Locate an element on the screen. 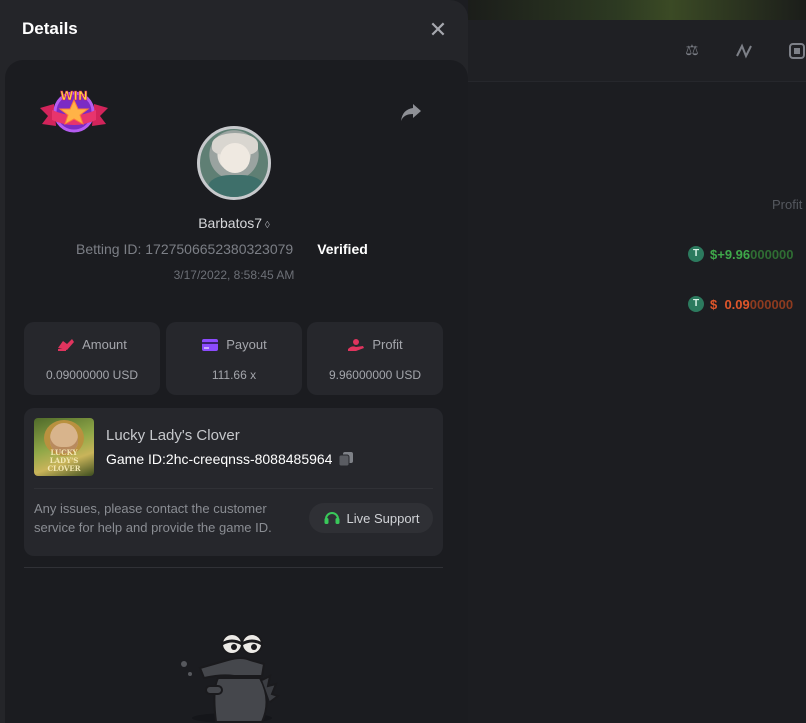 This screenshot has width=806, height=723. background-banner is located at coordinates (637, 10).